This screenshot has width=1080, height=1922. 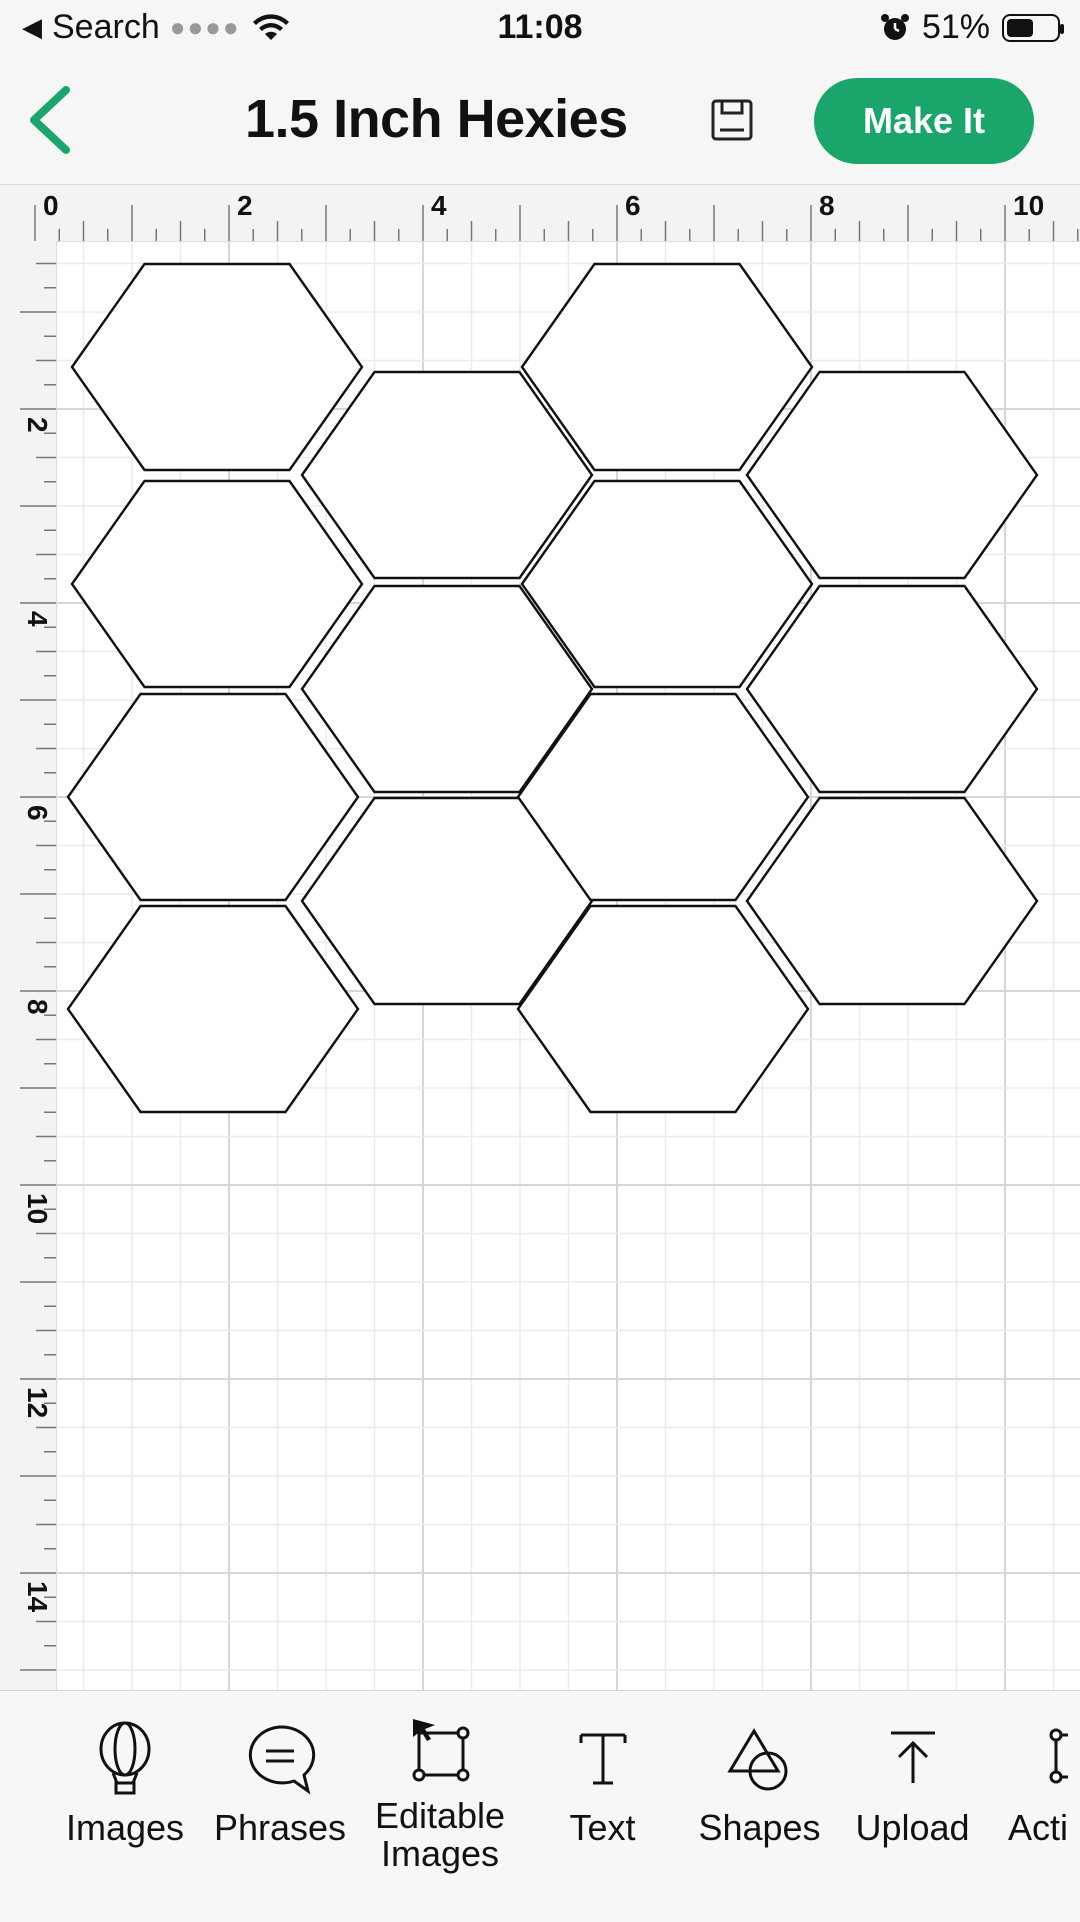 What do you see at coordinates (37, 1402) in the screenshot?
I see `ruler-left-label: 12` at bounding box center [37, 1402].